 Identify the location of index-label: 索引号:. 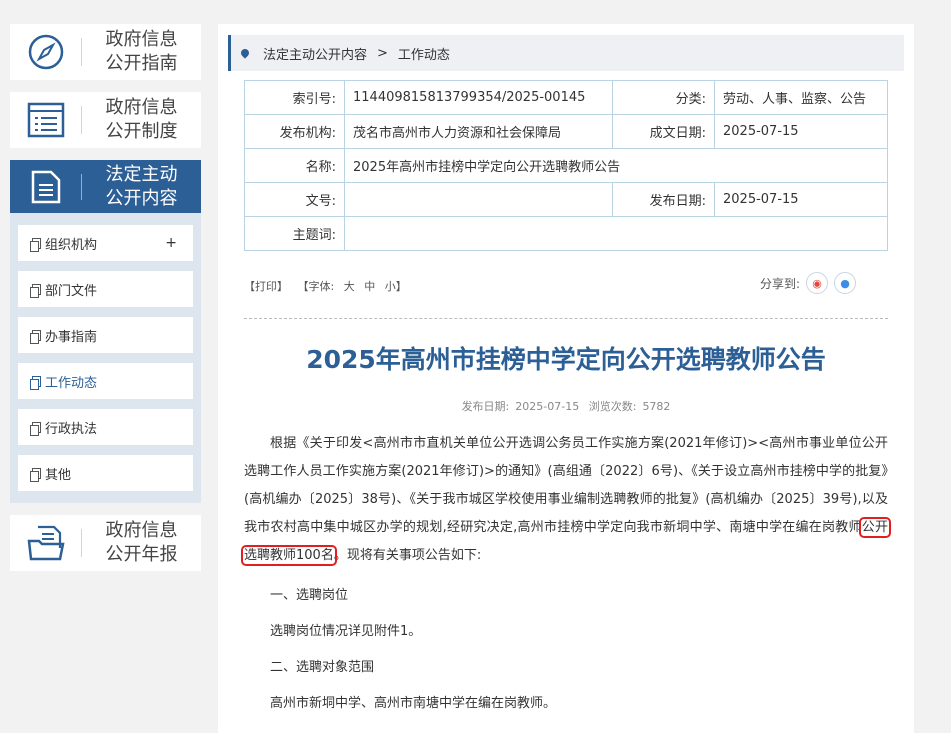
(294, 97).